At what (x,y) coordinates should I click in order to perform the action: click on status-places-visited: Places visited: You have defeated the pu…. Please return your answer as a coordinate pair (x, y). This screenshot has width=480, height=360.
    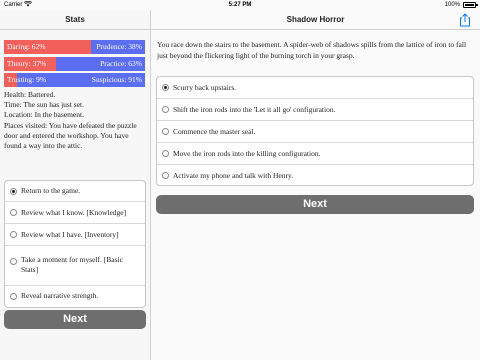
    Looking at the image, I should click on (70, 135).